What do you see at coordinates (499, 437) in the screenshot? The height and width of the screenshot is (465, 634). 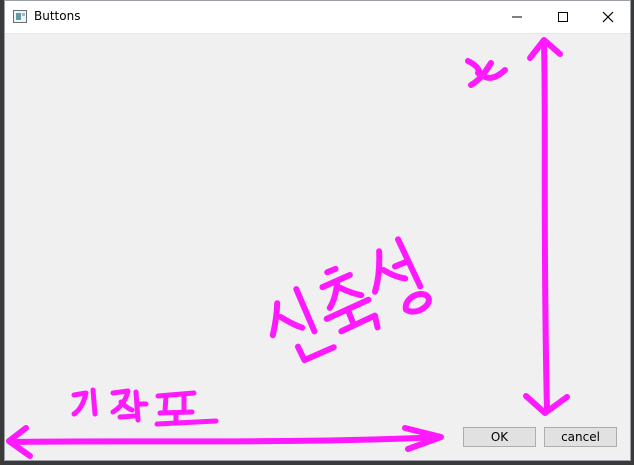 I see `ok-button: OK` at bounding box center [499, 437].